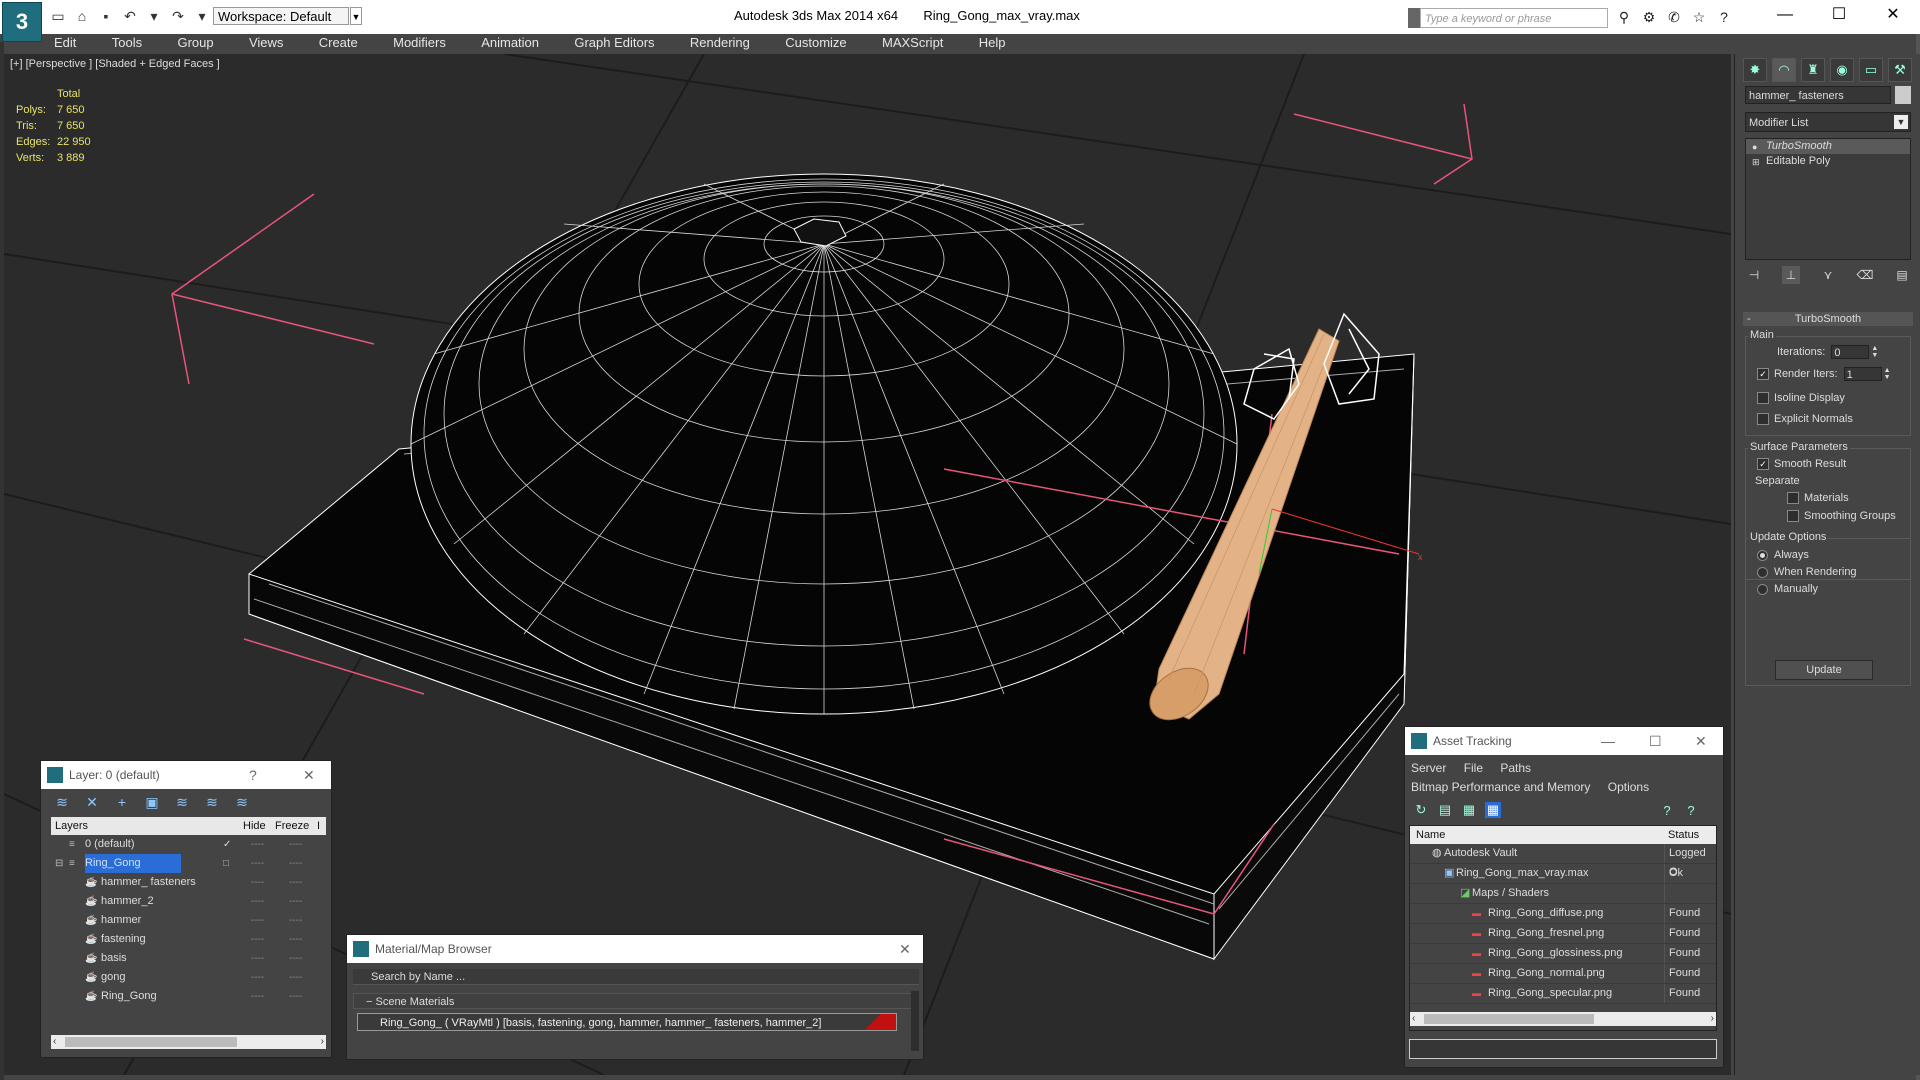 This screenshot has height=1080, width=1920. I want to click on asset-row-map: ▬ Ring_Gong_glossiness.png Found, so click(1563, 954).